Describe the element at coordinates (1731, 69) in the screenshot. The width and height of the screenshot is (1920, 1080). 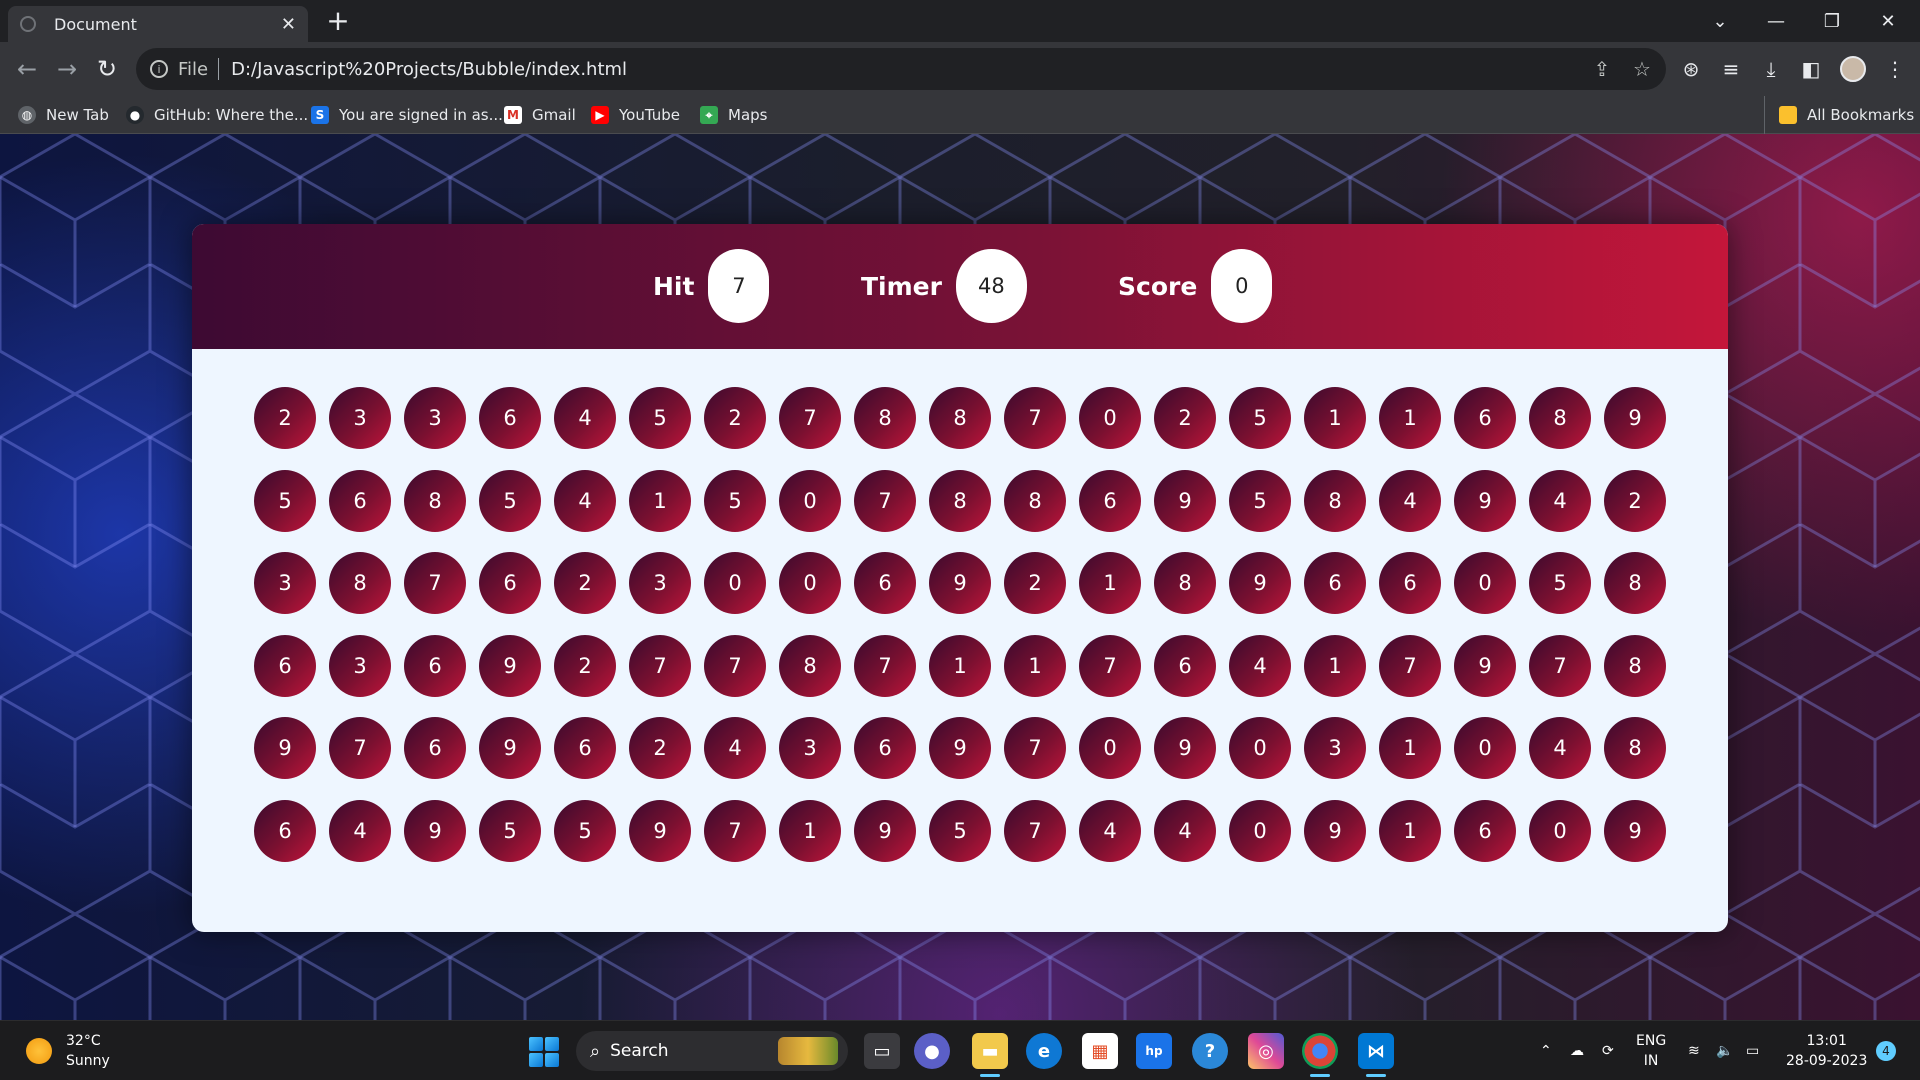
I see `reading-list-icon: ≡` at that location.